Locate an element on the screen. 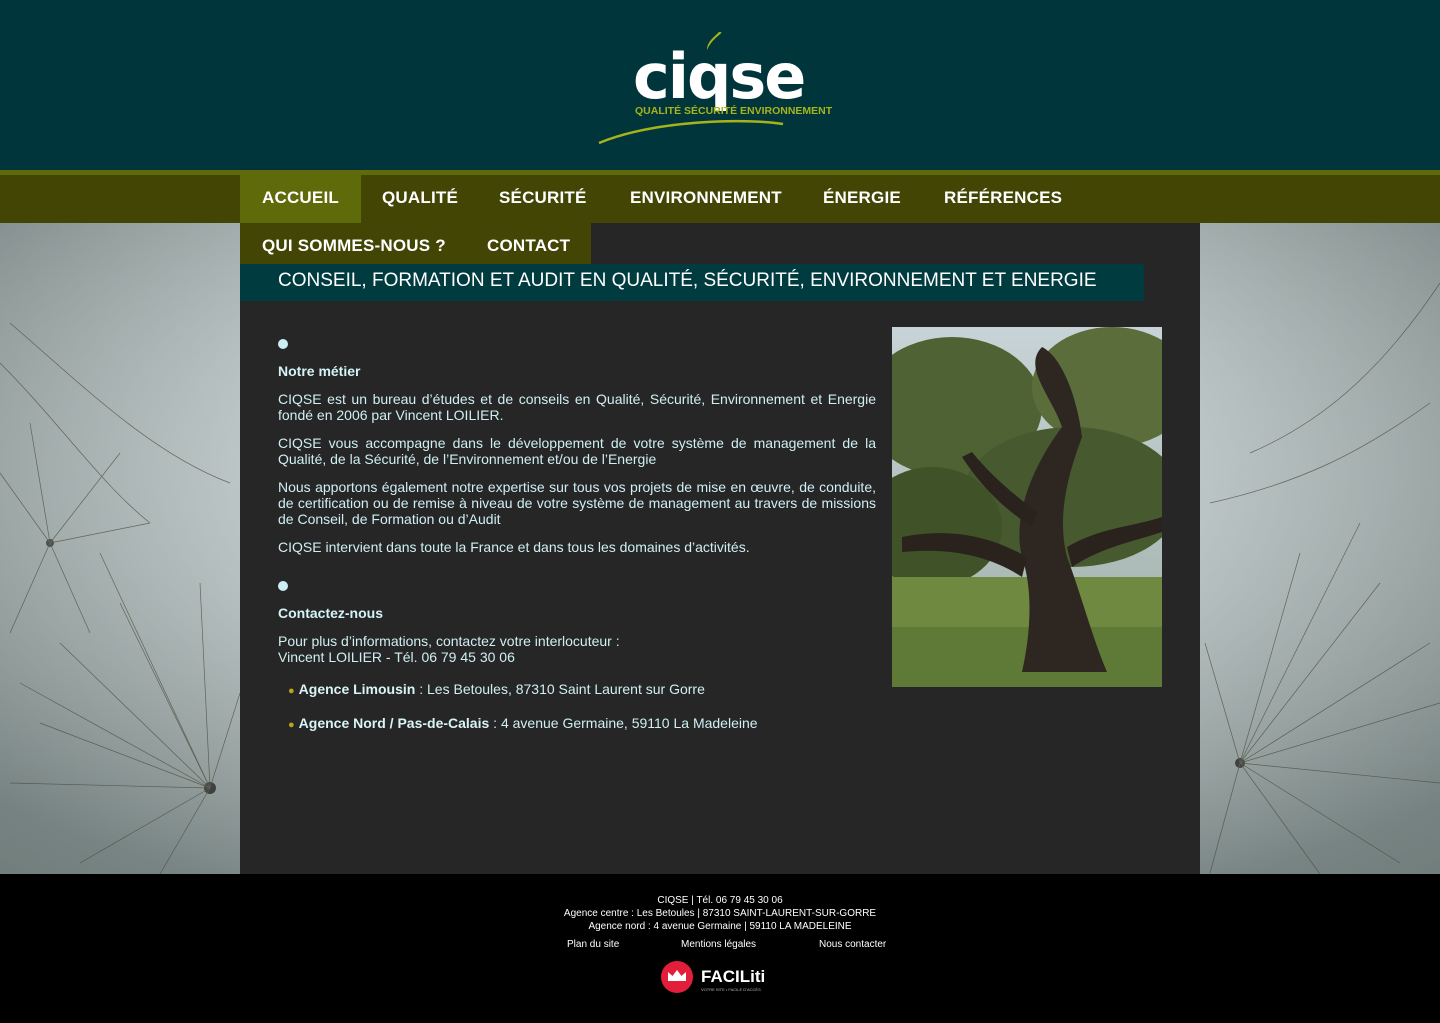 This screenshot has width=1440, height=1023. contact-intro-line2: Vincent LOILIER - Tél. 06 79 45 30 06 is located at coordinates (396, 657).